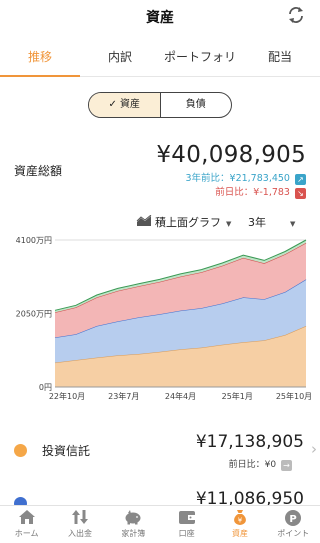  What do you see at coordinates (40, 58) in the screenshot?
I see `tab-trend: 推移` at bounding box center [40, 58].